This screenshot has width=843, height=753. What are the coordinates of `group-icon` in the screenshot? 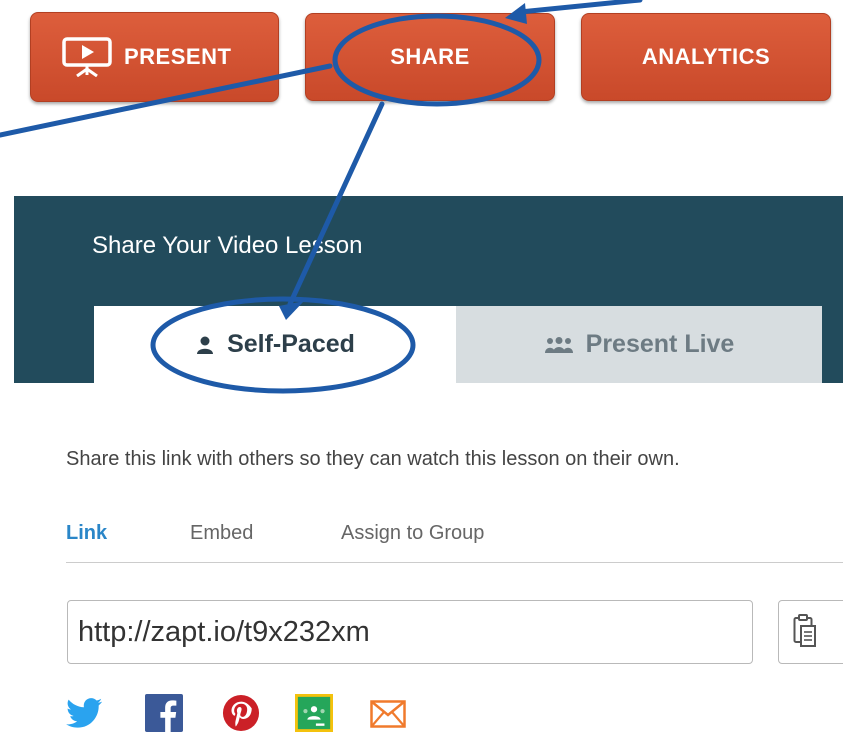 It's located at (558, 344).